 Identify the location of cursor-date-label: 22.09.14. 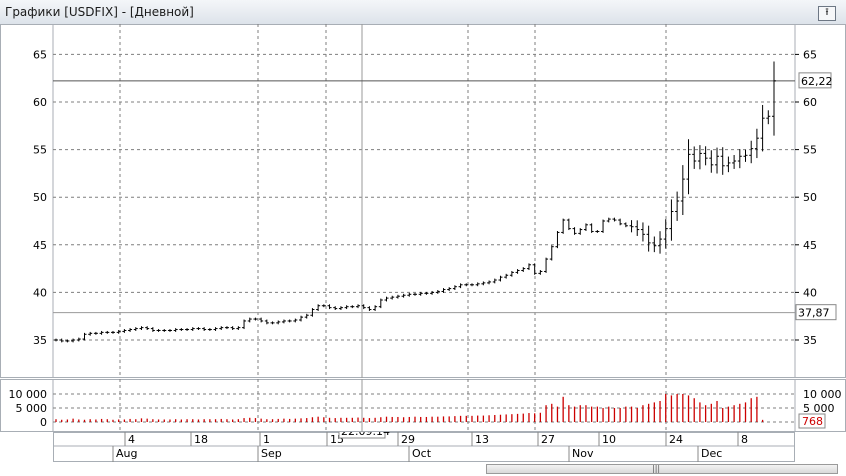
(365, 435).